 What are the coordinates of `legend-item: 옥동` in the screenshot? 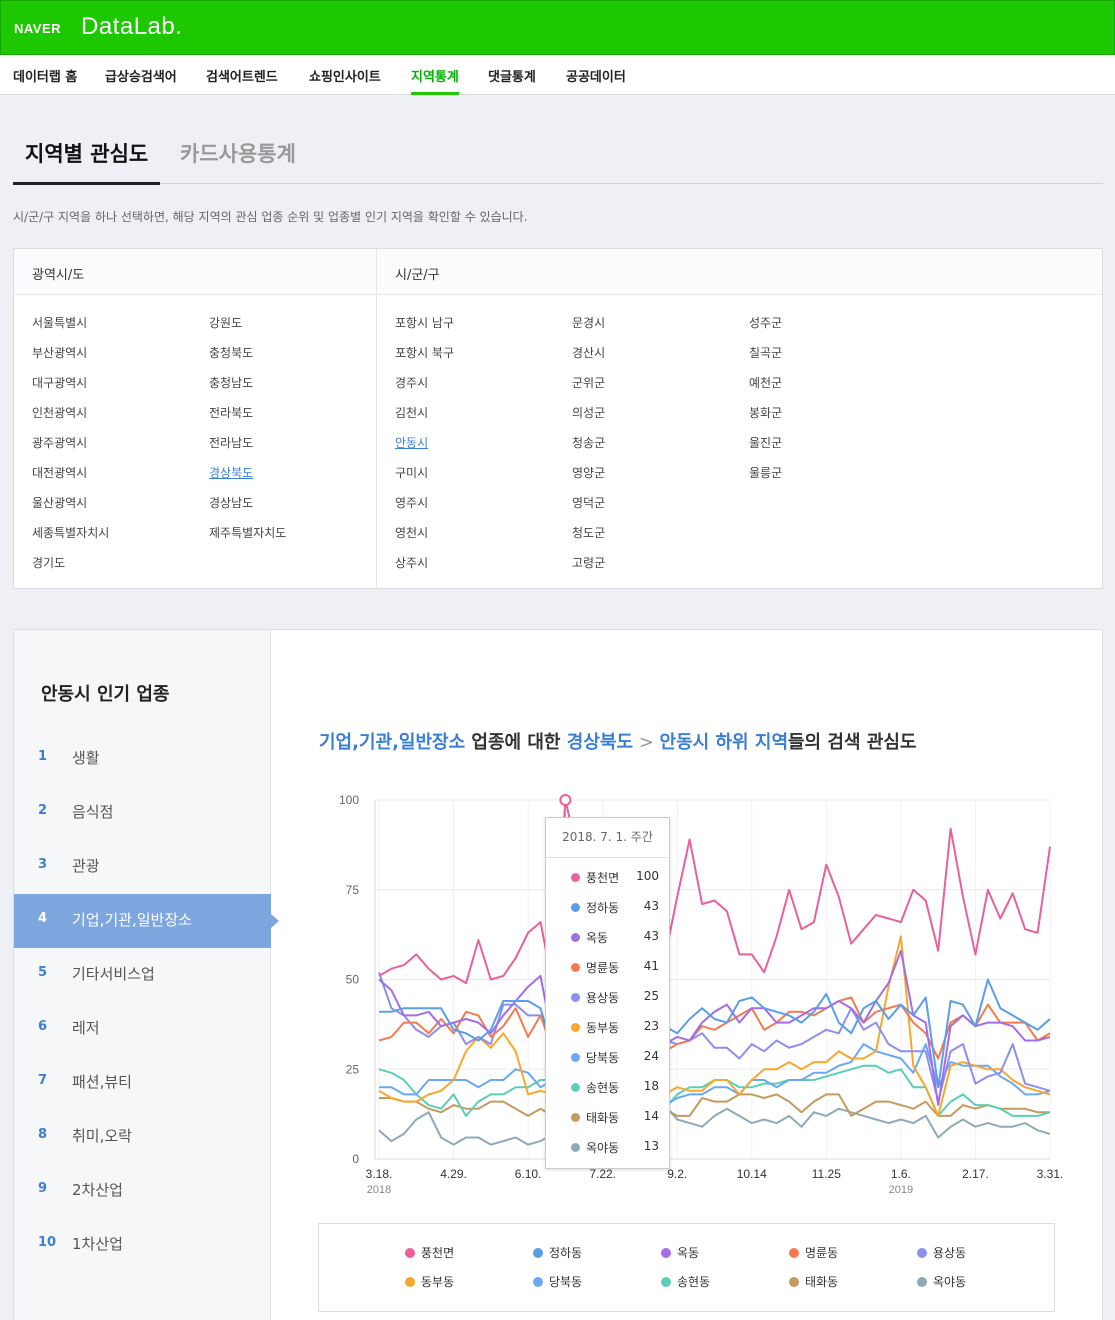 It's located at (716, 1253).